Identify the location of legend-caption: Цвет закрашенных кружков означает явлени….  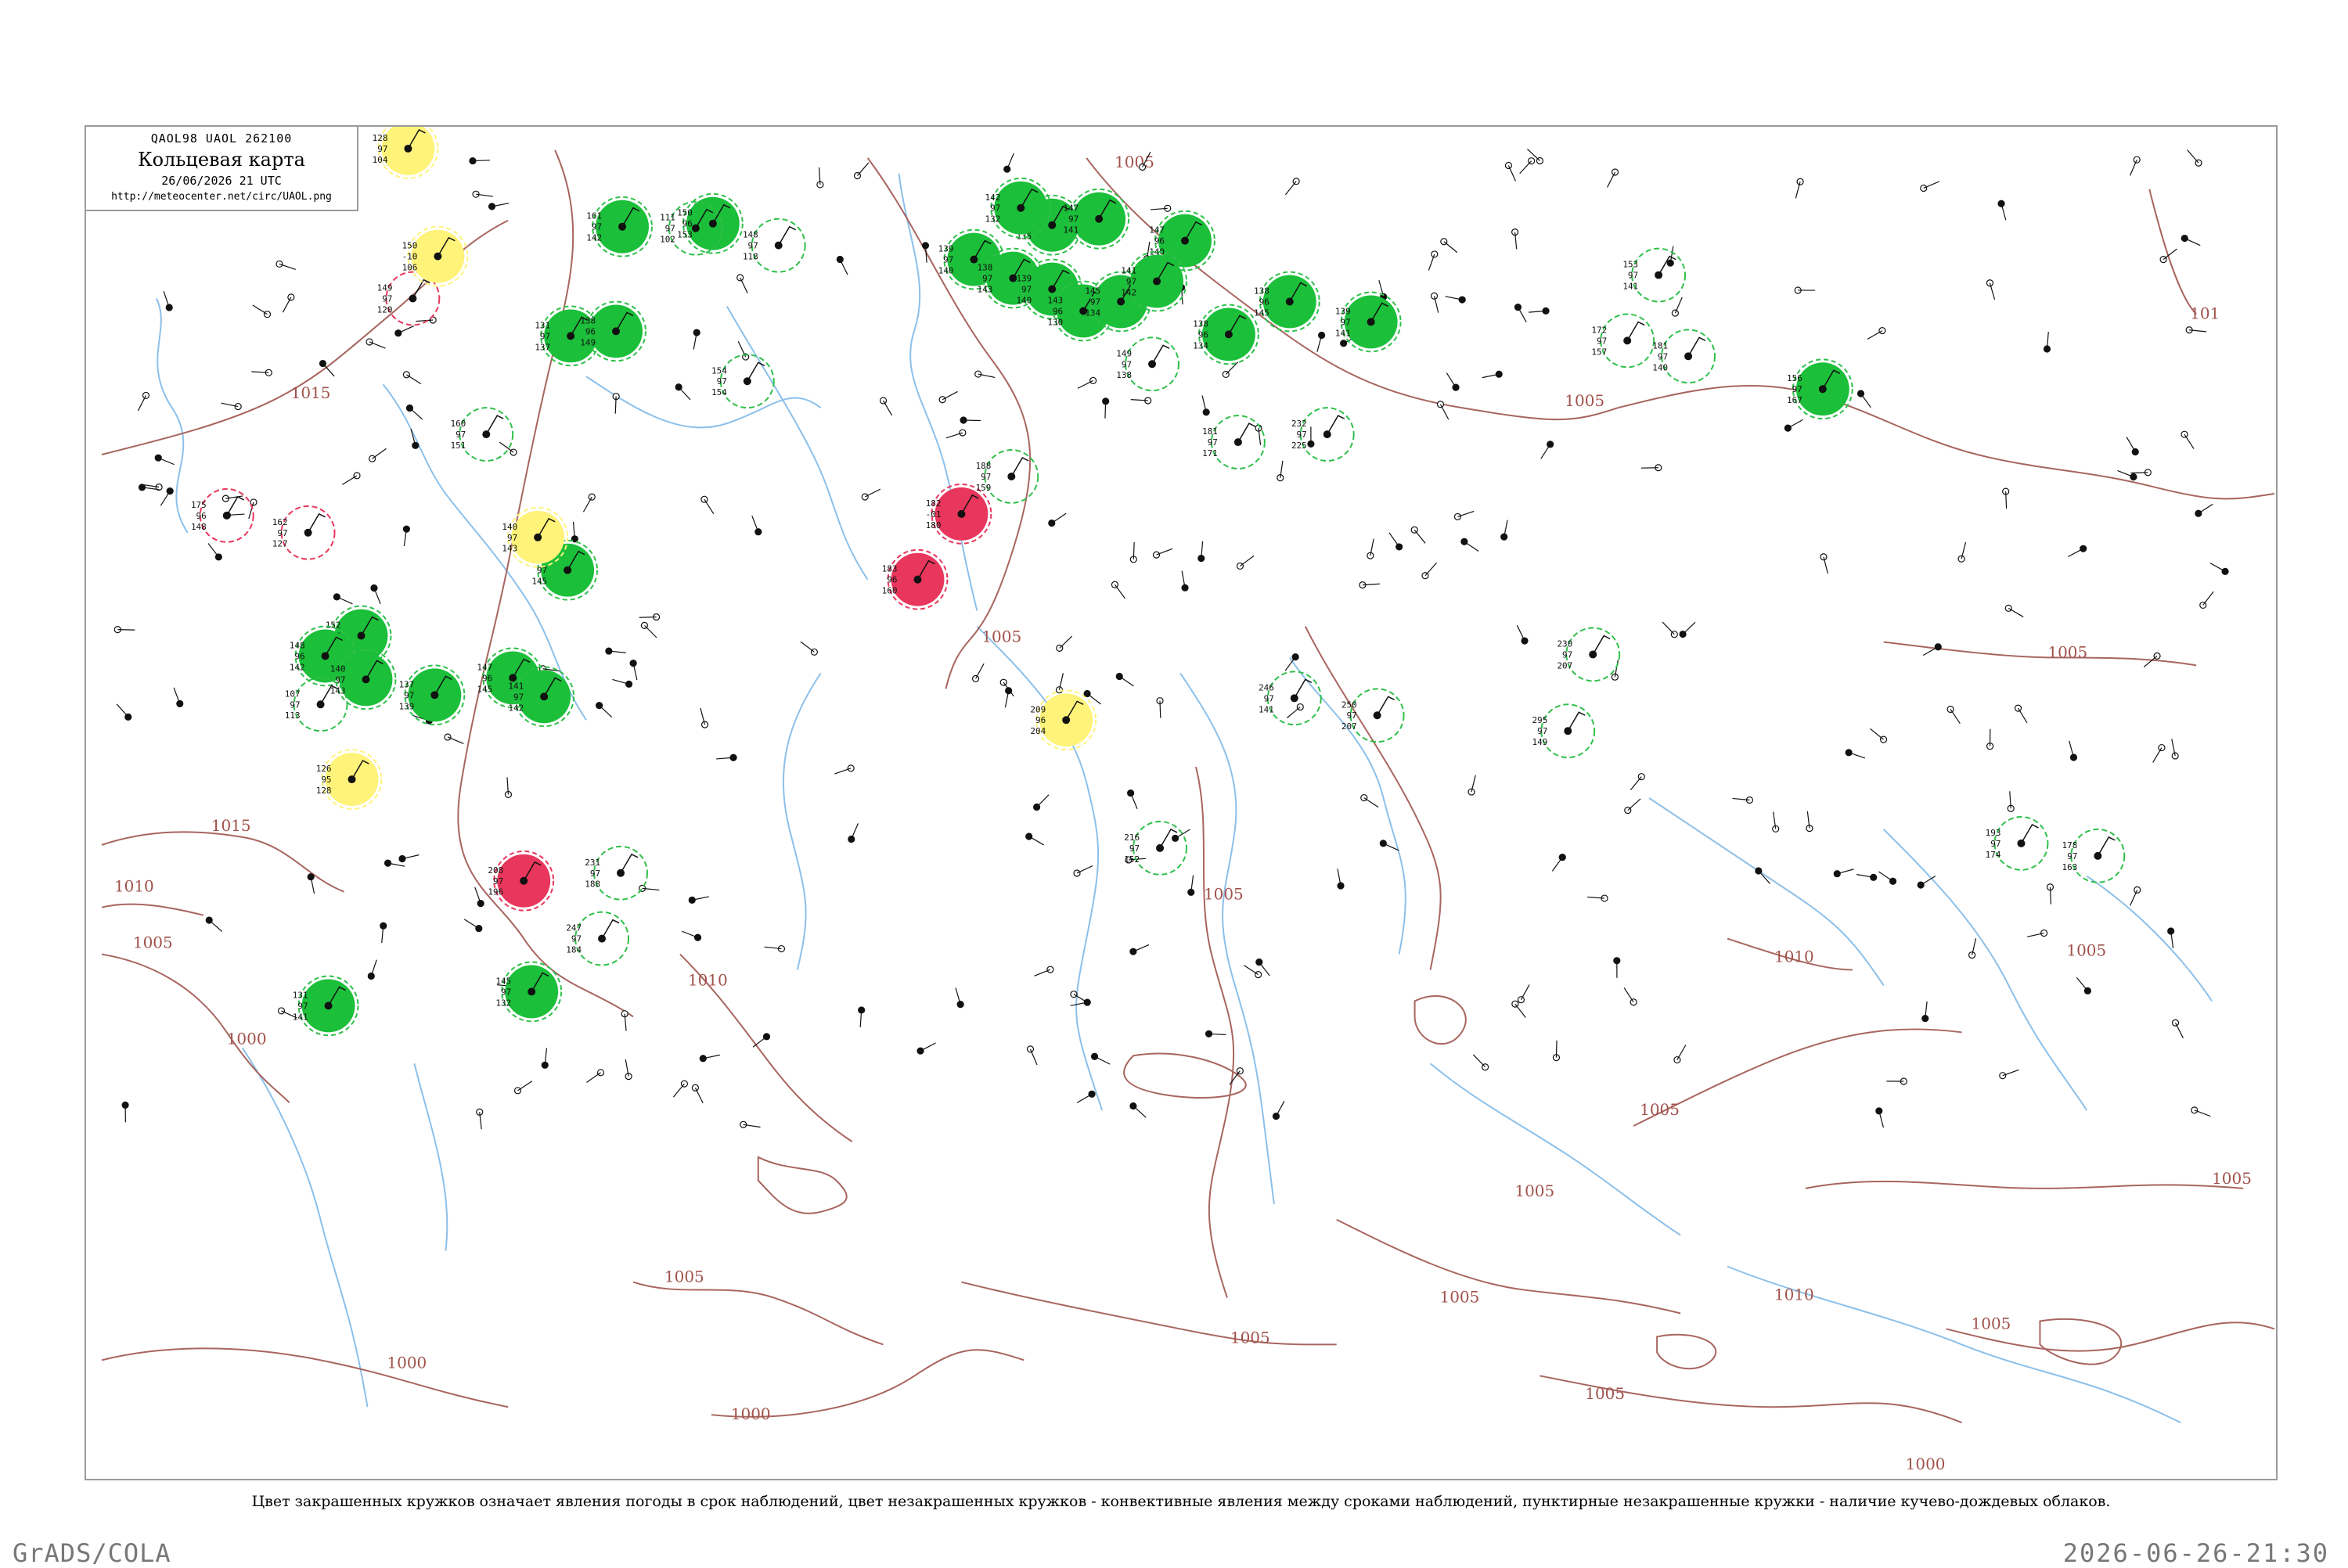
(1181, 1502).